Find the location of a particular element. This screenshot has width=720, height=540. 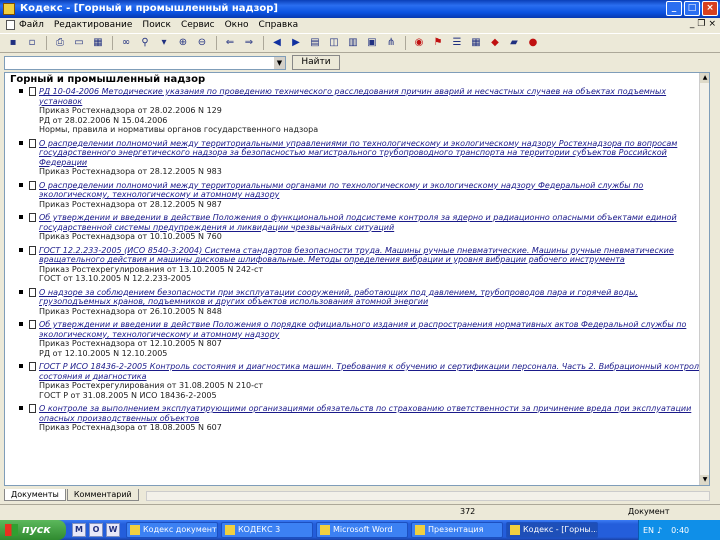

taskbar-button: Кодекс документы is located at coordinates (172, 530).